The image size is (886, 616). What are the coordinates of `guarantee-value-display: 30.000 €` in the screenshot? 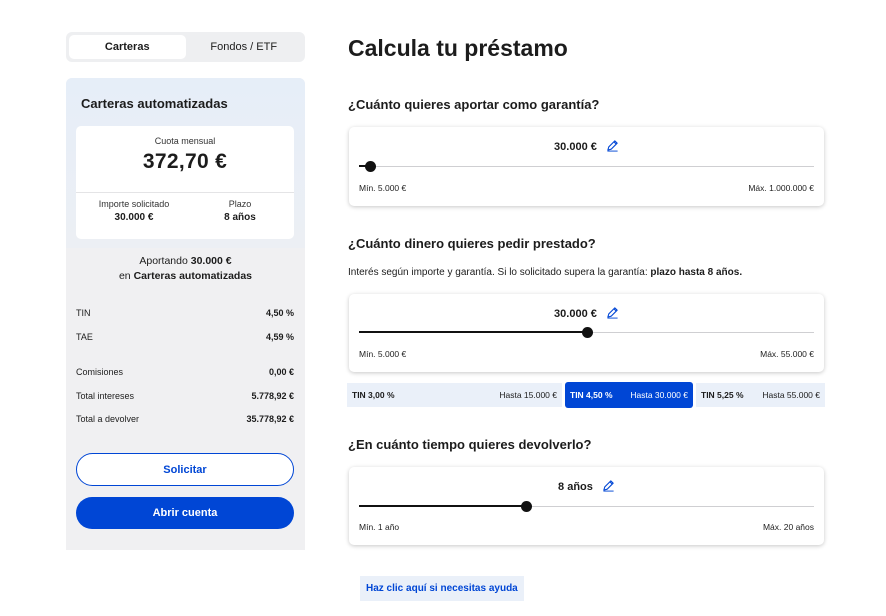 It's located at (586, 147).